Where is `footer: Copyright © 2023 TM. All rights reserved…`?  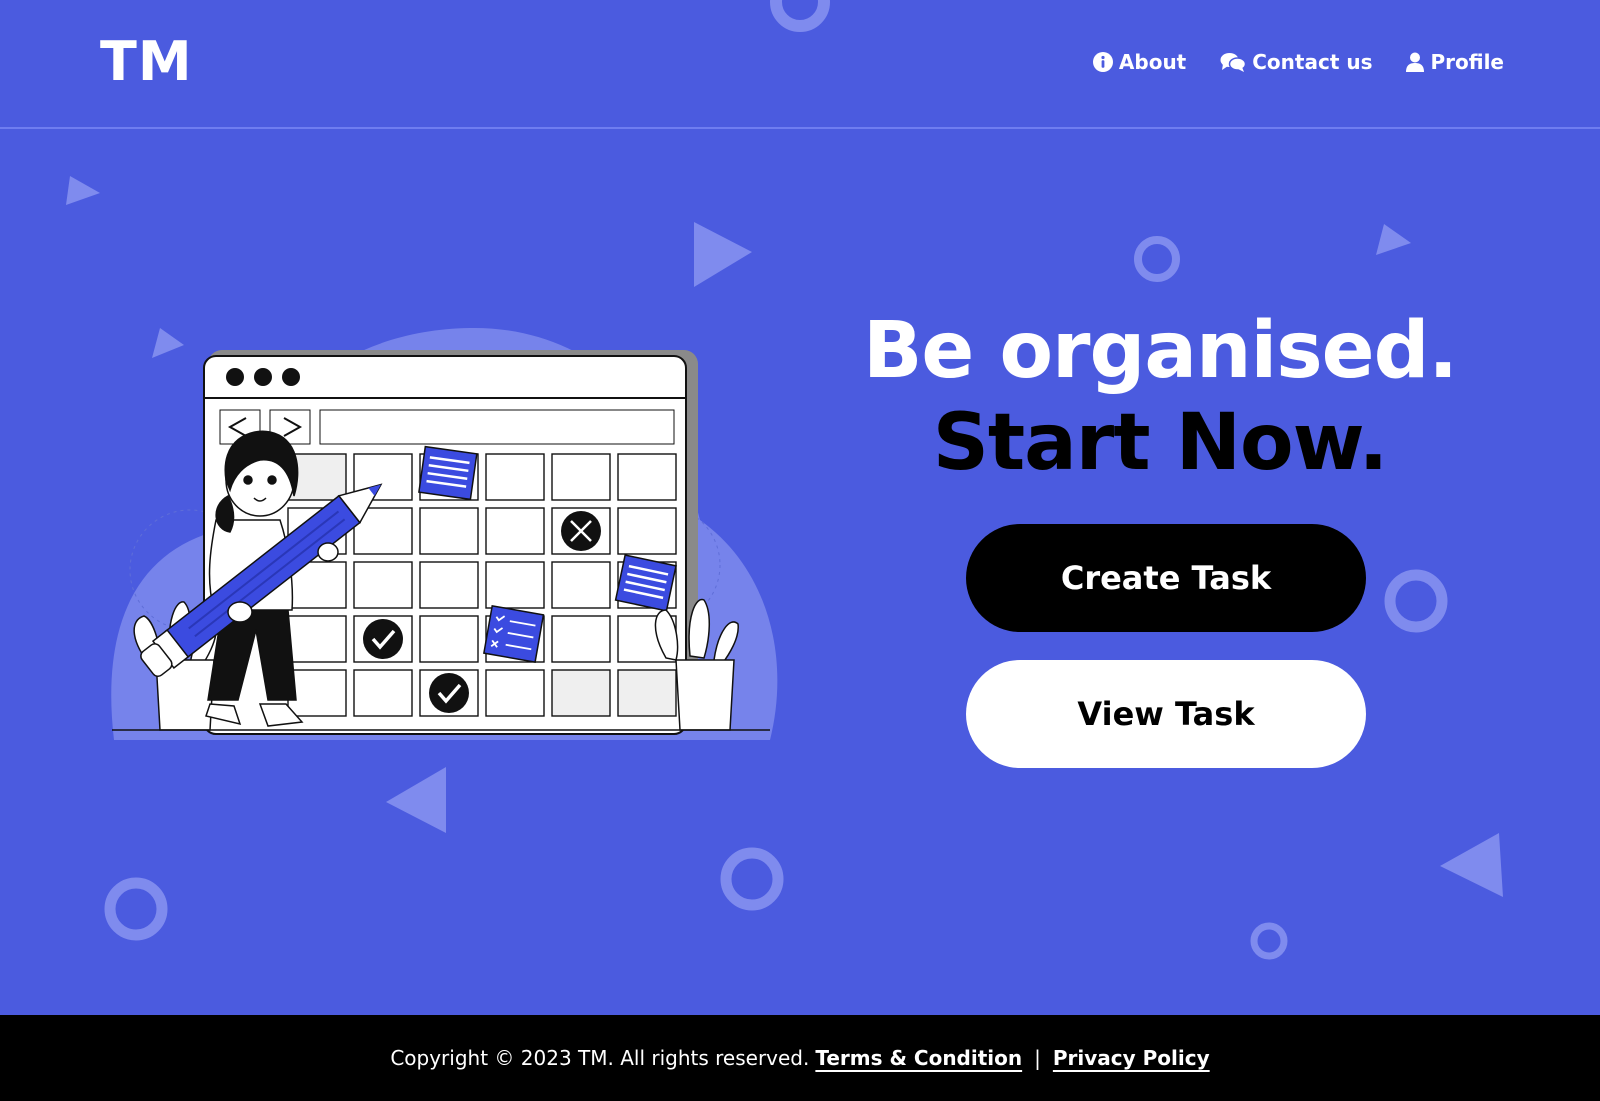
footer: Copyright © 2023 TM. All rights reserved… is located at coordinates (800, 1058).